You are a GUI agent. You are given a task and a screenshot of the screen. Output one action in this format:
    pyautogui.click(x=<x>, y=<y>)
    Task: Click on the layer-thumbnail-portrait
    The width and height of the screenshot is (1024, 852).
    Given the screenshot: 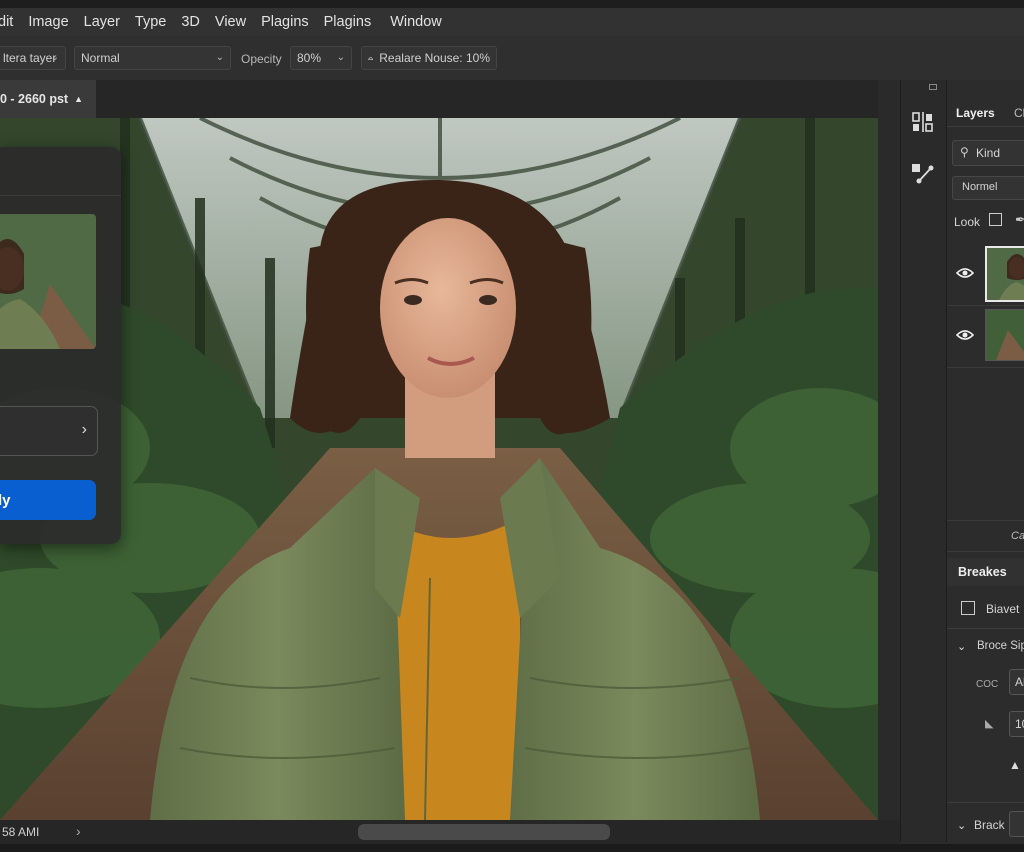 What is the action you would take?
    pyautogui.click(x=1004, y=274)
    